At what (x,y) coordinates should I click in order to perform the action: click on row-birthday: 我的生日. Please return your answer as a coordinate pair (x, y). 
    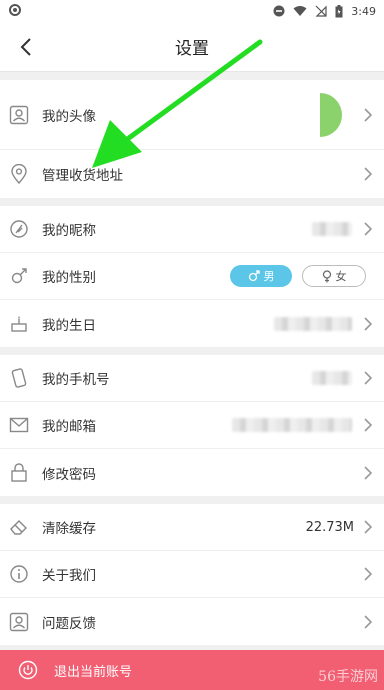
    Looking at the image, I should click on (192, 323).